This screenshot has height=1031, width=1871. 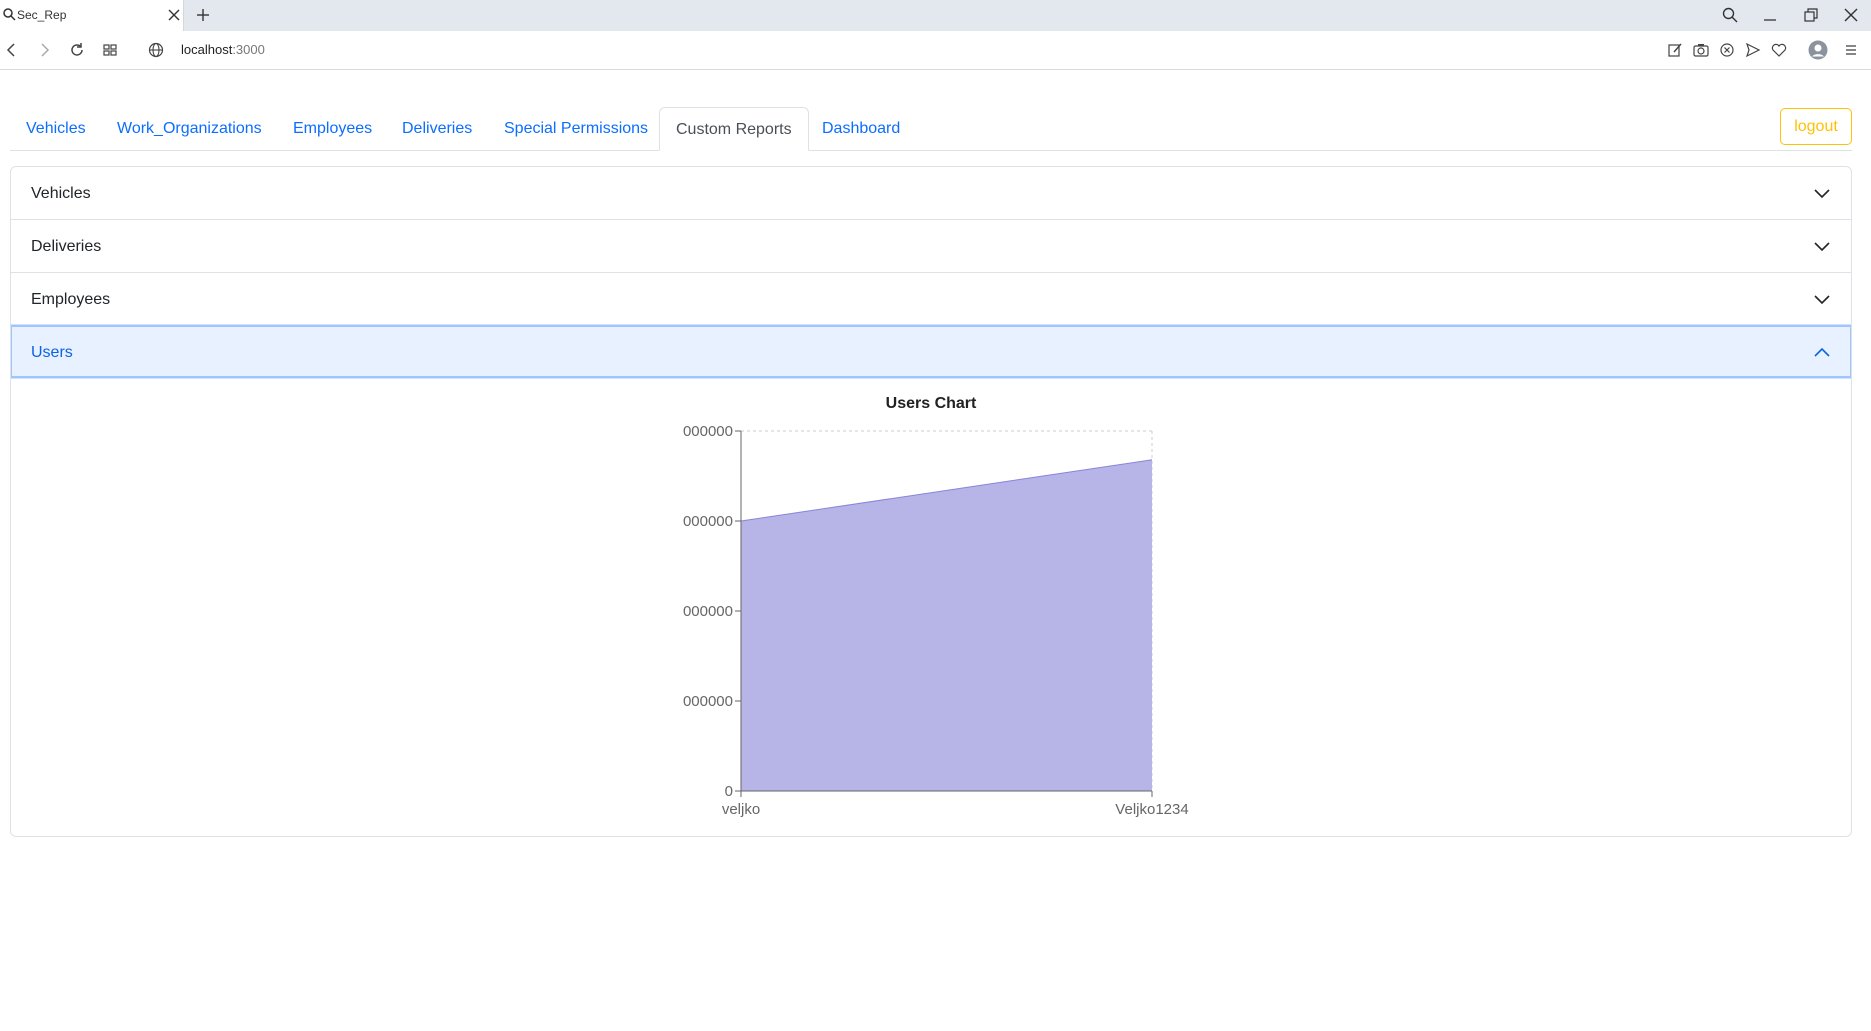 I want to click on minimize-icon, so click(x=1770, y=15).